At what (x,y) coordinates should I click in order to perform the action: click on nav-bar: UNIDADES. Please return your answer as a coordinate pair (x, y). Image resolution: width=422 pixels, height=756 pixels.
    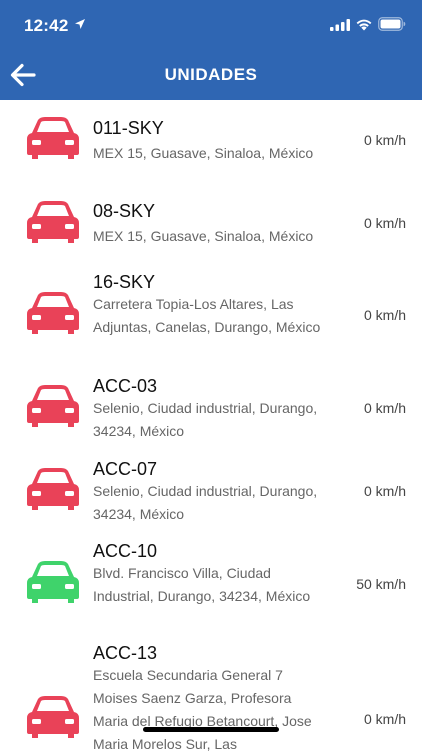
    Looking at the image, I should click on (211, 75).